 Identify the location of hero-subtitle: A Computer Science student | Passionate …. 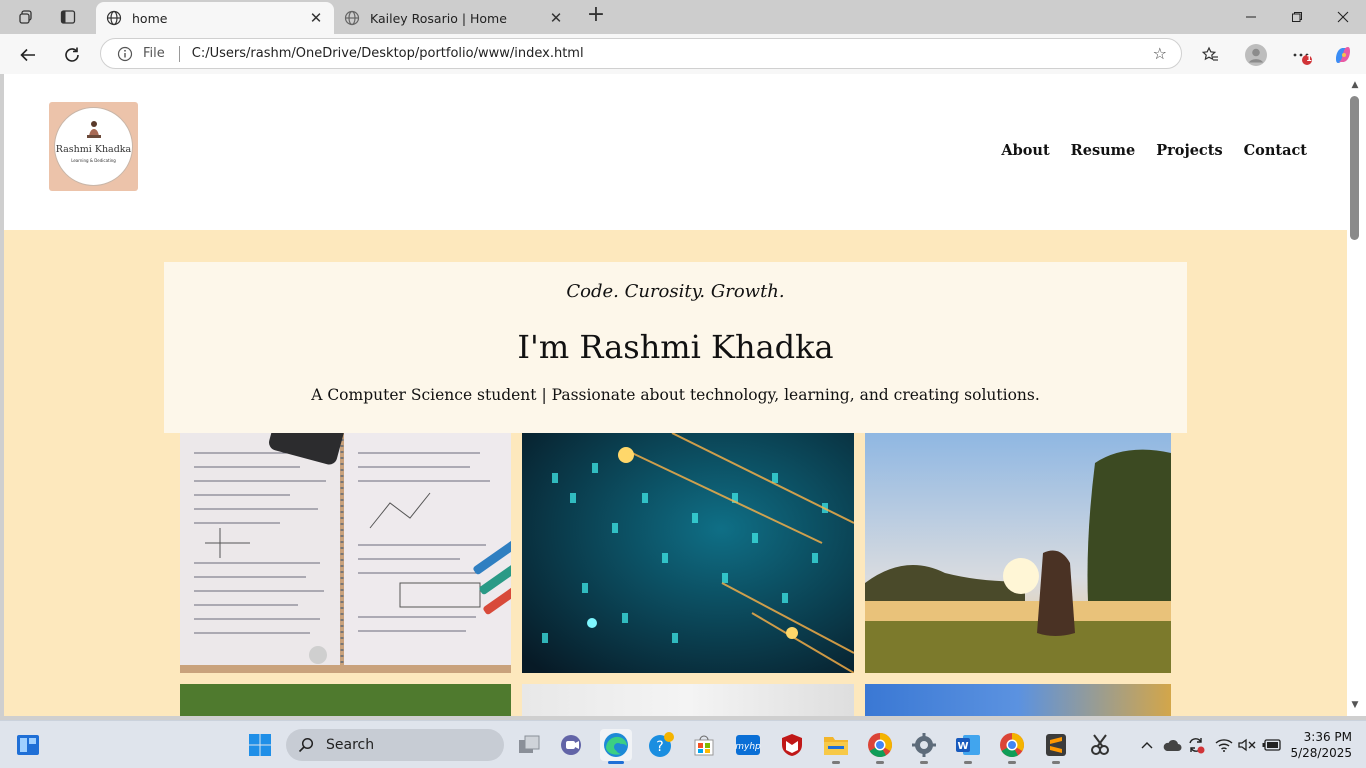
(675, 395).